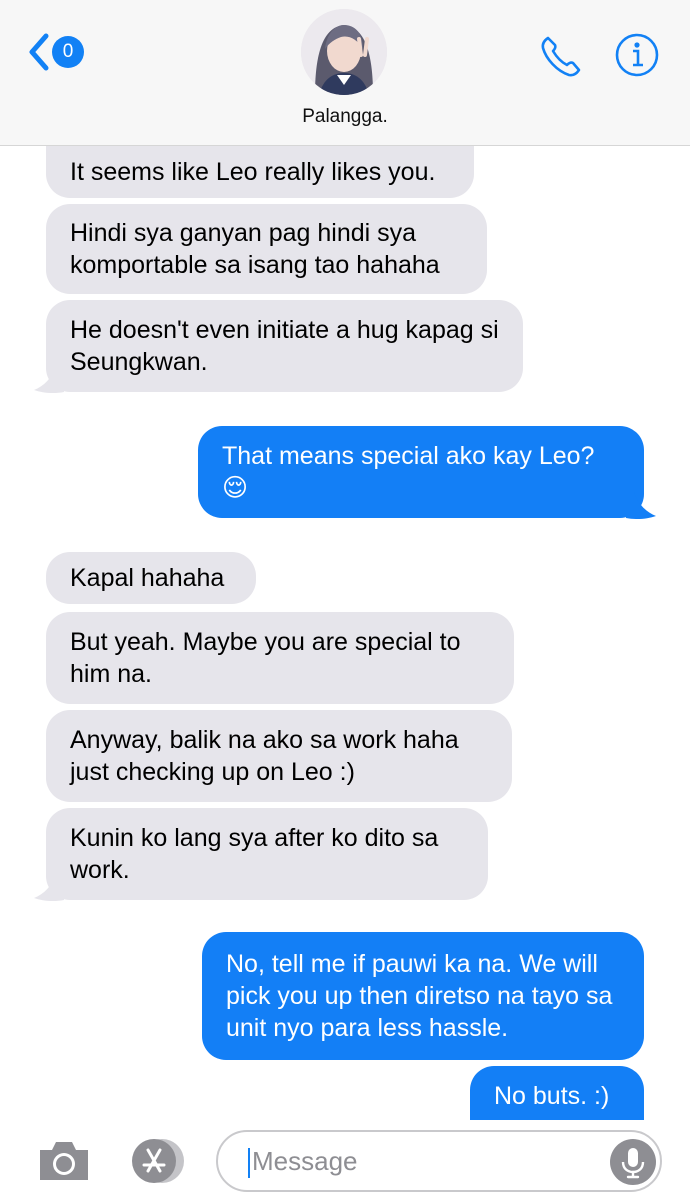  I want to click on info-icon, so click(637, 55).